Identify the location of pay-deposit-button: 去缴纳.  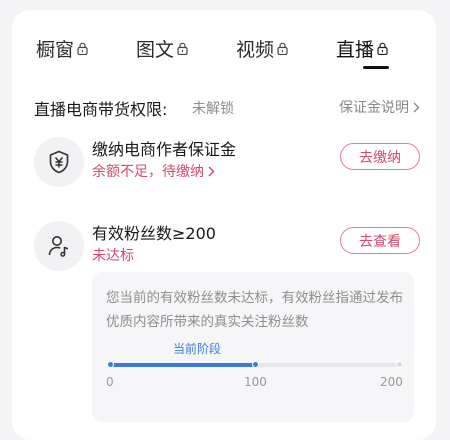
(380, 156).